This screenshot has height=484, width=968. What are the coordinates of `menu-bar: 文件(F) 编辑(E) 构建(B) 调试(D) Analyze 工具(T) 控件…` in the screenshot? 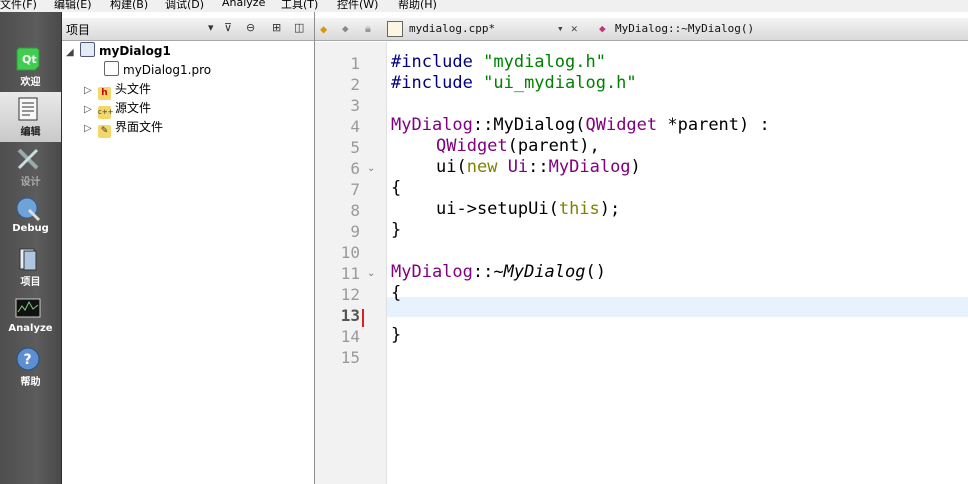 It's located at (484, 6).